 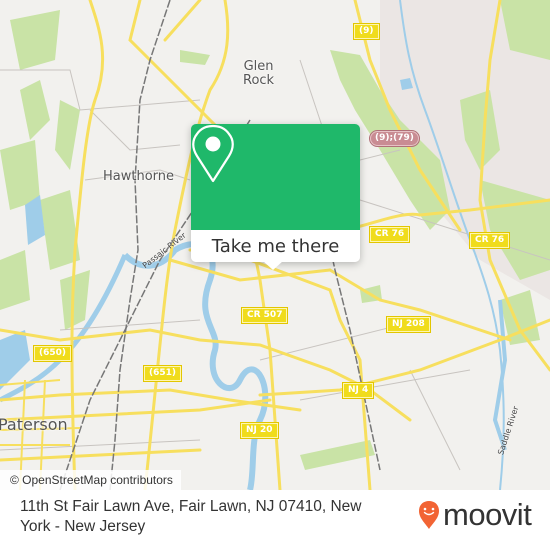 I want to click on route-shield-nj208: NJ 208, so click(x=408, y=324).